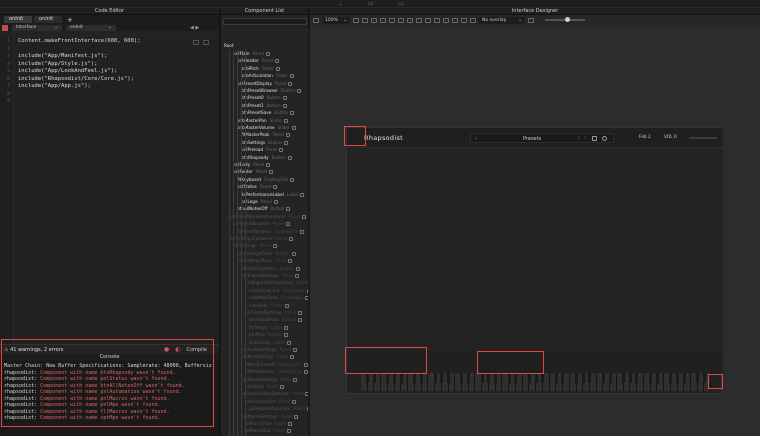  What do you see at coordinates (502, 20) in the screenshot?
I see `overlay-select: No overlay ⌄` at bounding box center [502, 20].